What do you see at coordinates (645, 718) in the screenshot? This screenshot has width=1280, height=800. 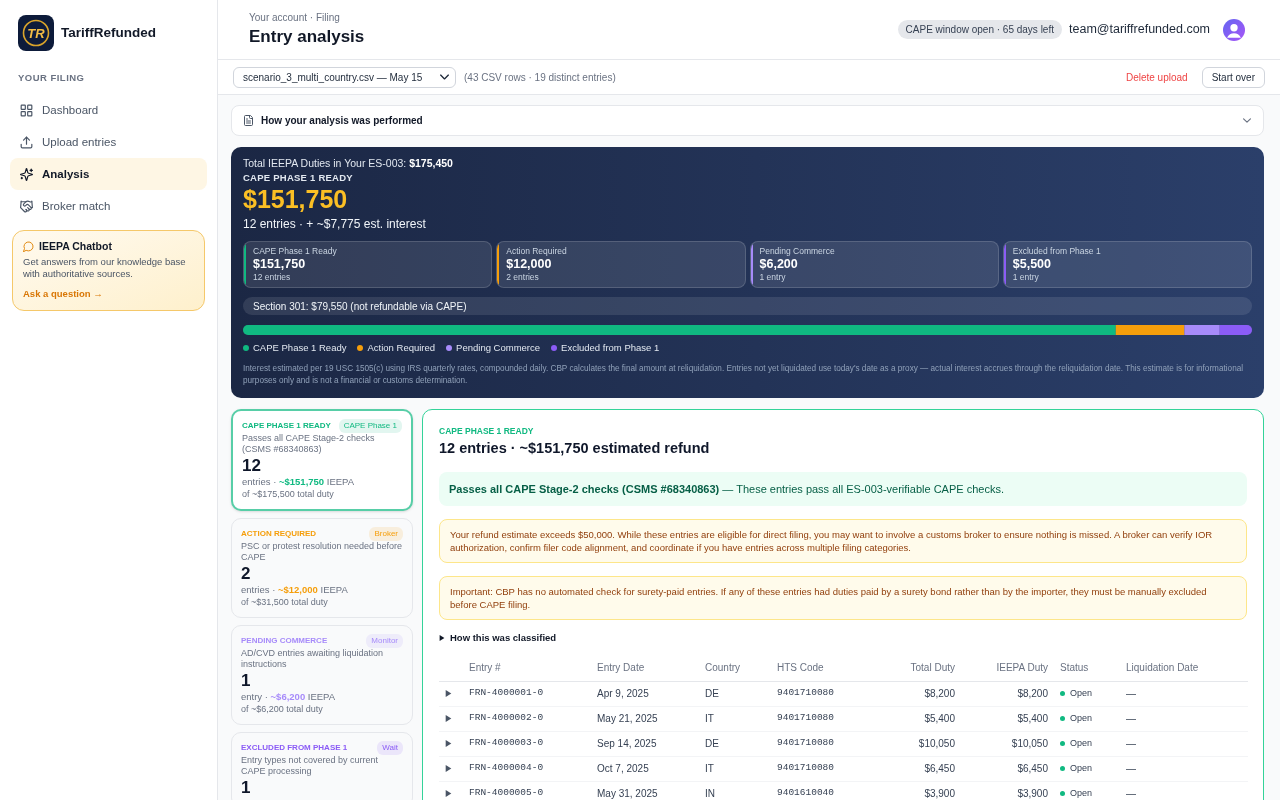 I see `table-cell: May 21, 2025` at bounding box center [645, 718].